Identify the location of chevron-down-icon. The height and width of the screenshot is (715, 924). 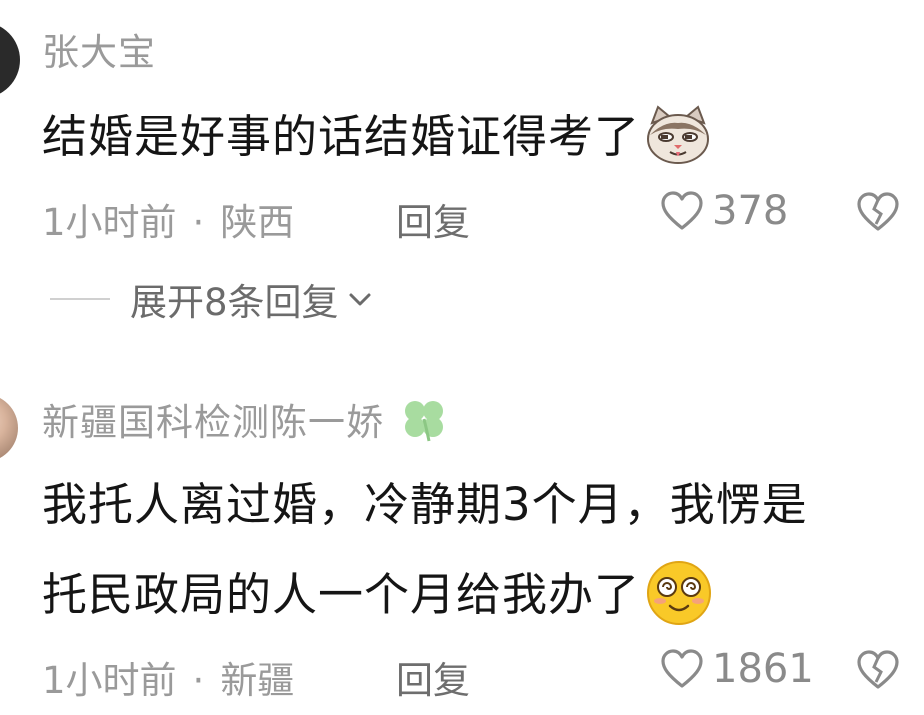
(360, 299).